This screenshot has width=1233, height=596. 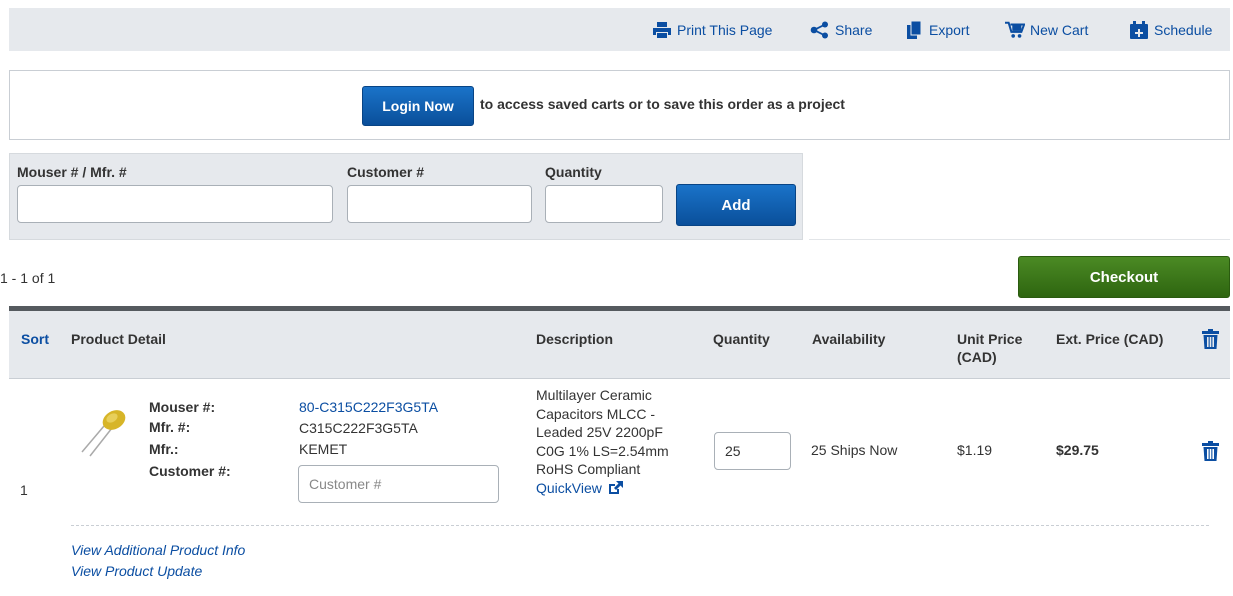 I want to click on row-customer-number-input, so click(x=398, y=484).